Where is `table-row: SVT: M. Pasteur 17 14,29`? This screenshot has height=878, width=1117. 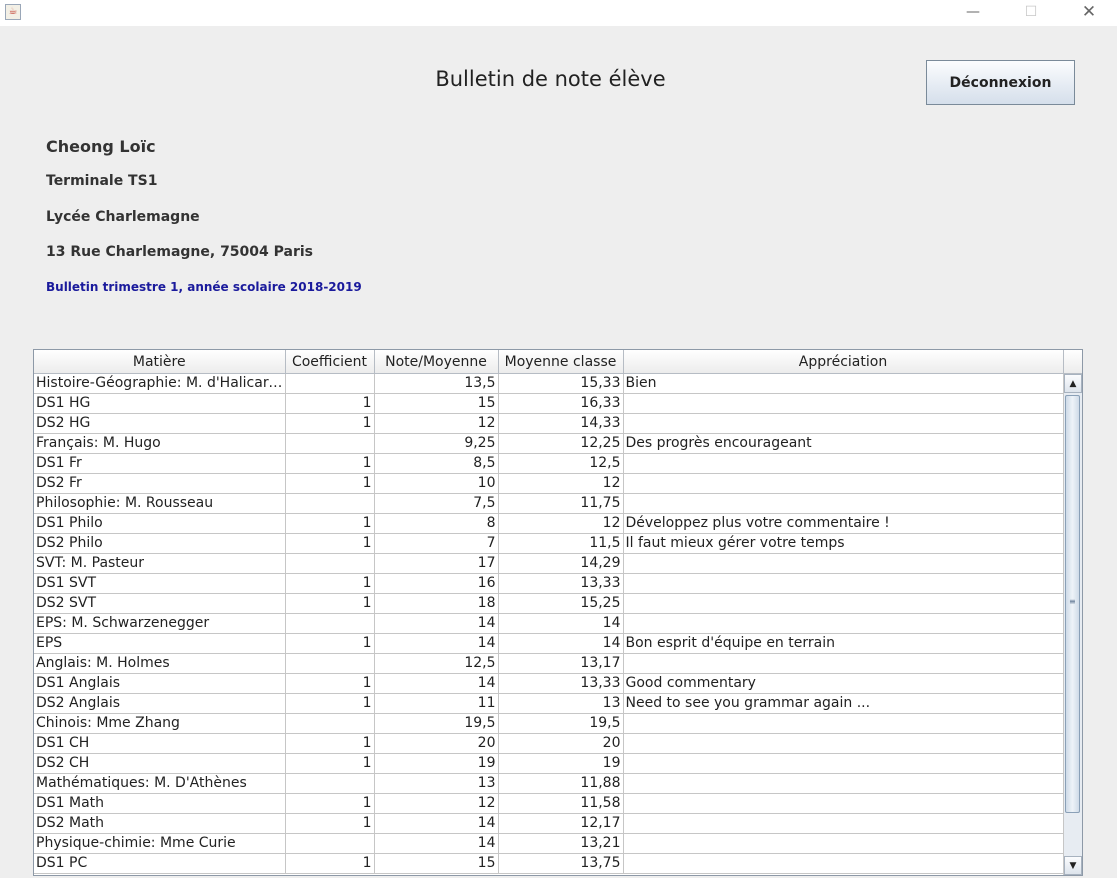 table-row: SVT: M. Pasteur 17 14,29 is located at coordinates (549, 563).